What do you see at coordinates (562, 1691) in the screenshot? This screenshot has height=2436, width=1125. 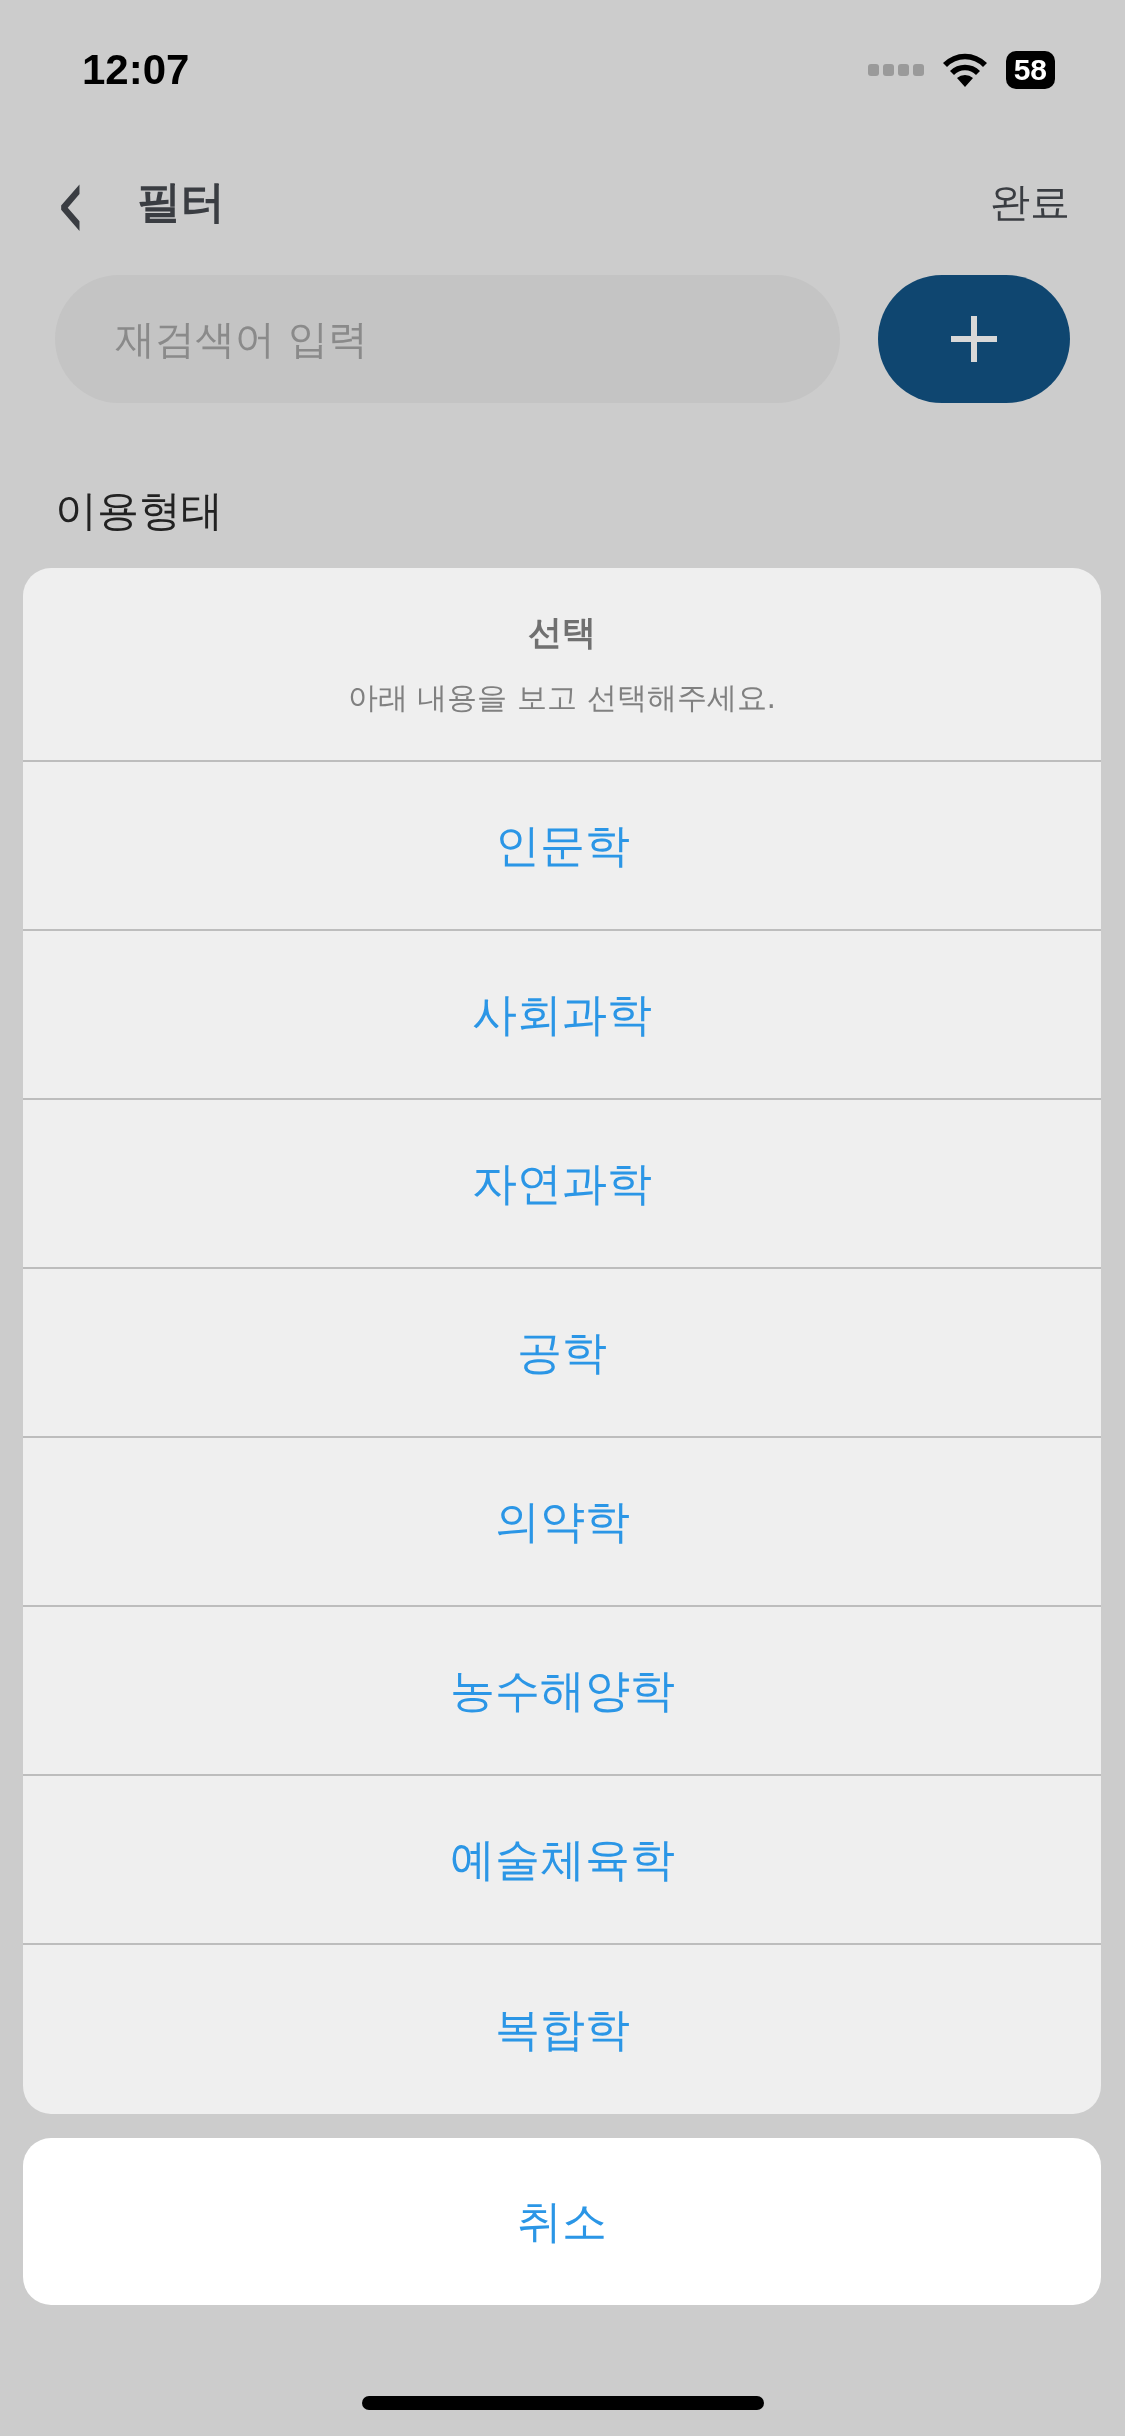 I see `sheet-option: 농수해양학` at bounding box center [562, 1691].